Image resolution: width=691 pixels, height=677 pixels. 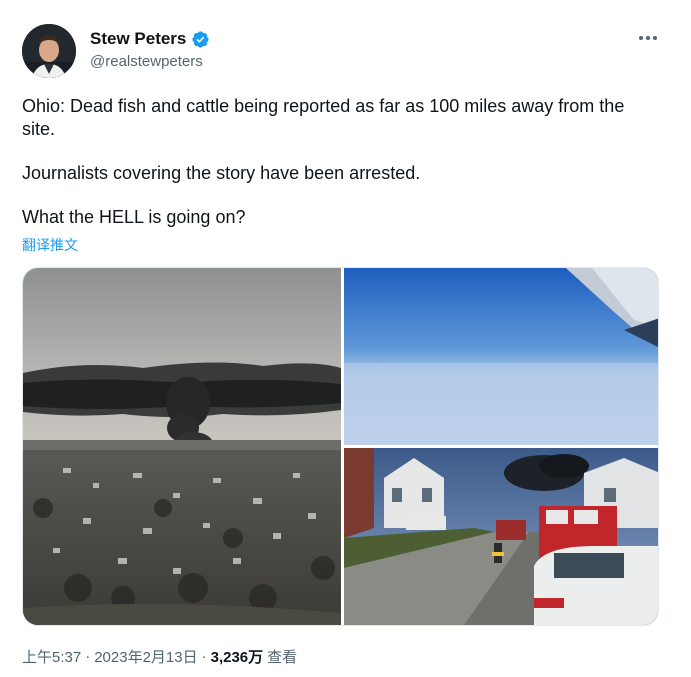 What do you see at coordinates (501, 356) in the screenshot?
I see `media-photo-airplane-wing` at bounding box center [501, 356].